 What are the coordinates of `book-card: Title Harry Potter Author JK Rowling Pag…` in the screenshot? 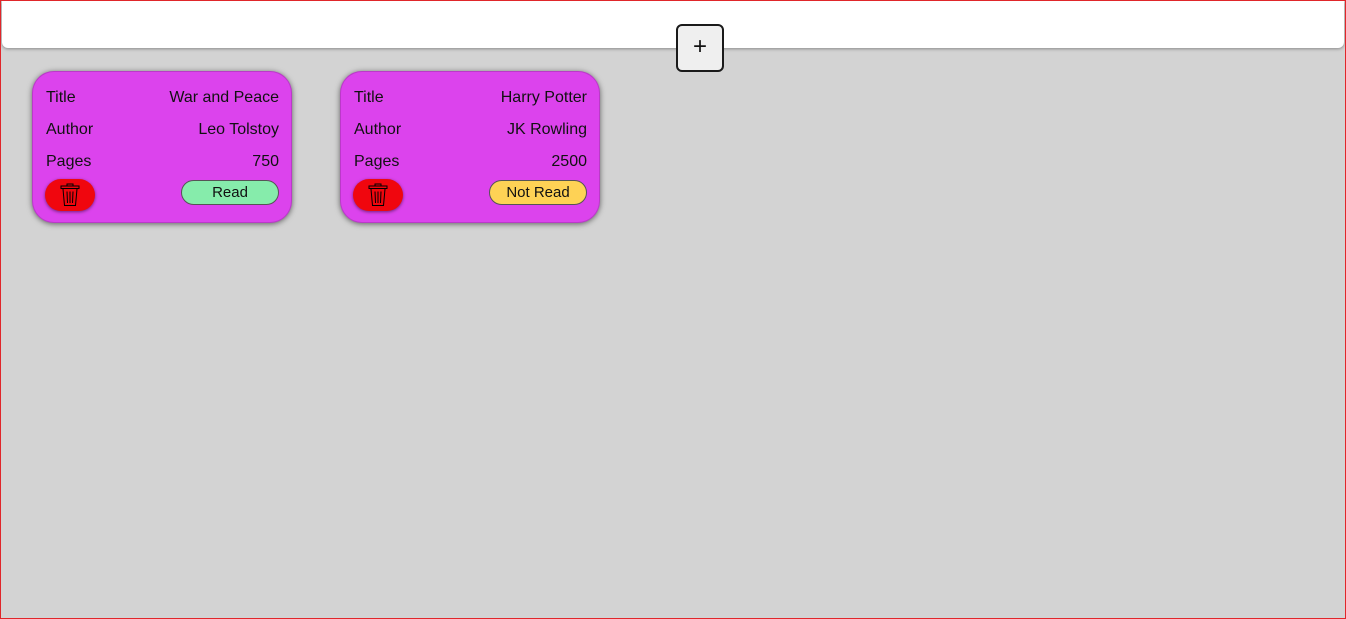 It's located at (470, 147).